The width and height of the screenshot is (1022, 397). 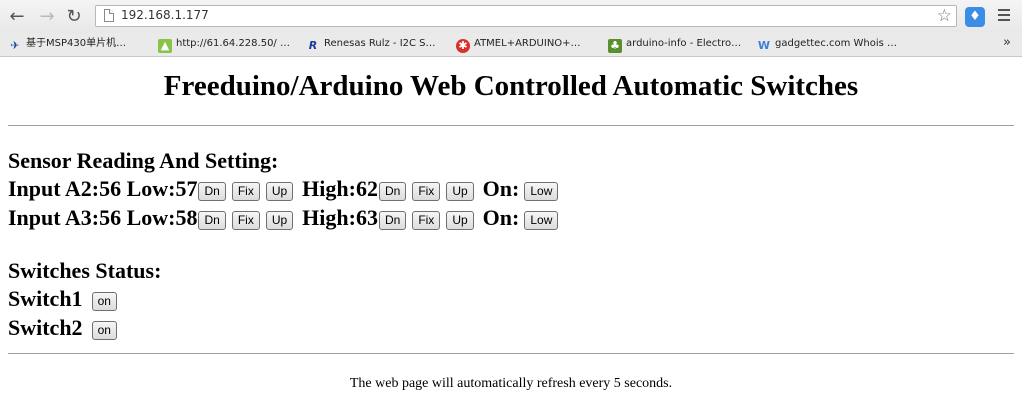 What do you see at coordinates (104, 301) in the screenshot?
I see `switch1-toggle-button: on` at bounding box center [104, 301].